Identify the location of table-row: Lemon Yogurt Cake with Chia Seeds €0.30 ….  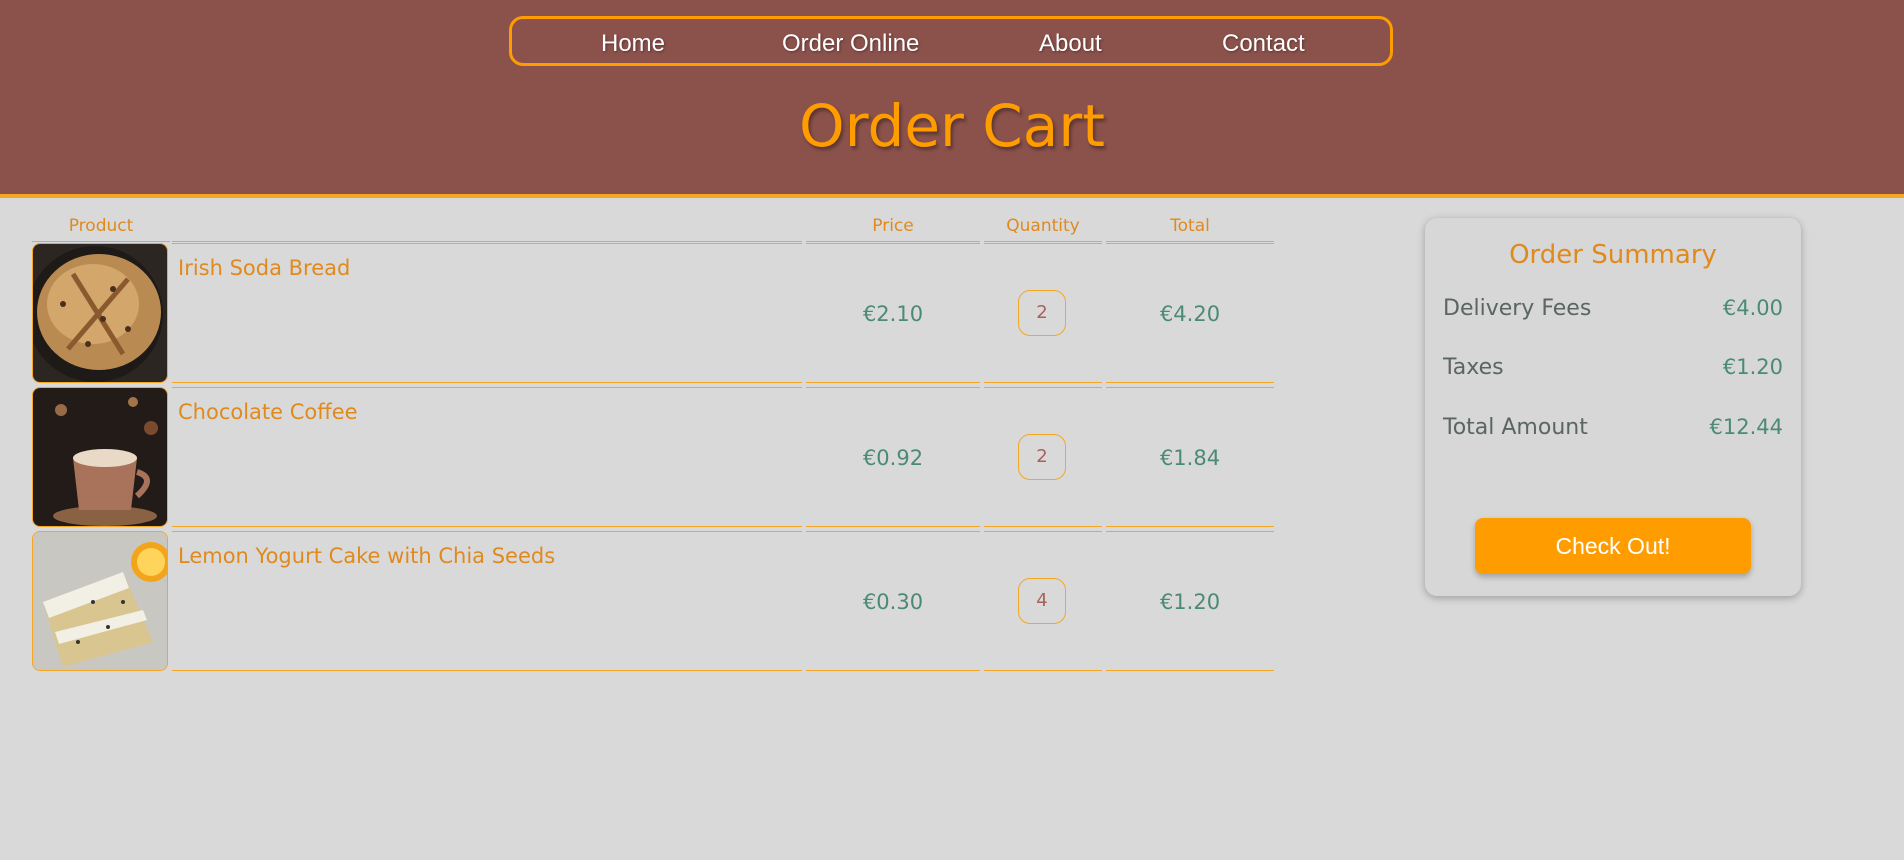
(640, 601).